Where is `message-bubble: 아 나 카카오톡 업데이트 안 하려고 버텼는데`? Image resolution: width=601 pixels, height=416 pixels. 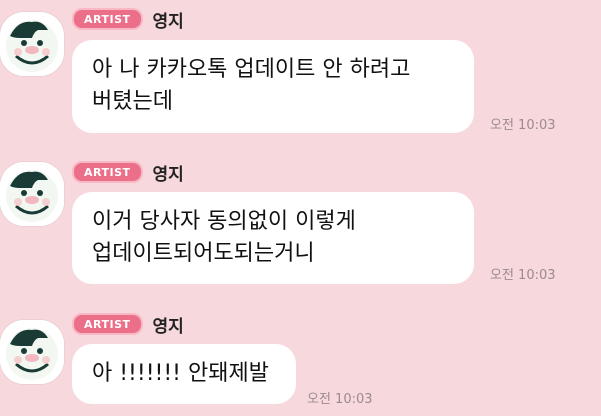 message-bubble: 아 나 카카오톡 업데이트 안 하려고 버텼는데 is located at coordinates (273, 86).